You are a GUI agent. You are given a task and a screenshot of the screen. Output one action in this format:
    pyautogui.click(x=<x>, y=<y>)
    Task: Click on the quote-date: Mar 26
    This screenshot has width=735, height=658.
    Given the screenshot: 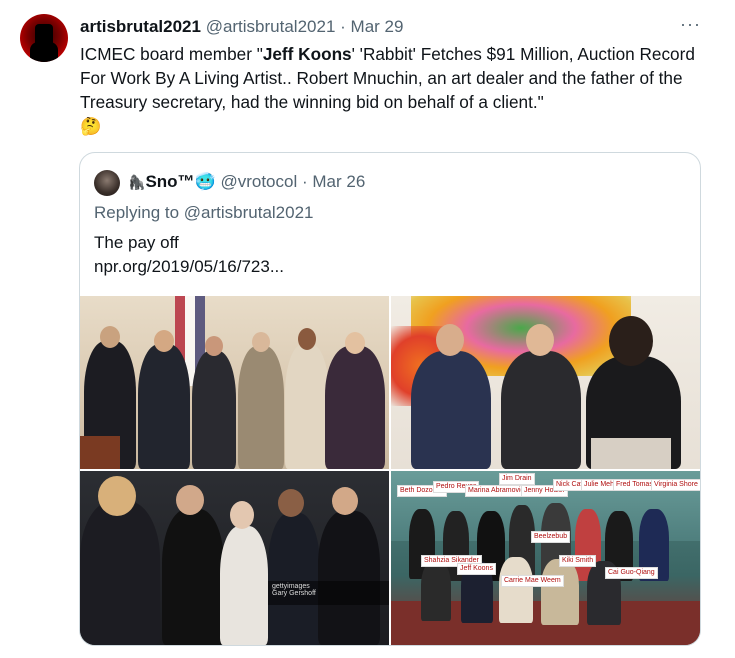 What is the action you would take?
    pyautogui.click(x=338, y=181)
    